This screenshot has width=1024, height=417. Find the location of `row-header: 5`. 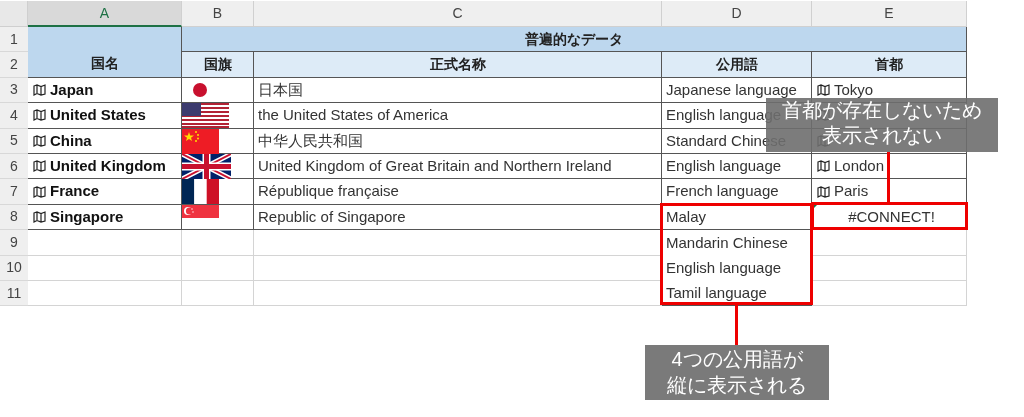

row-header: 5 is located at coordinates (14, 141).